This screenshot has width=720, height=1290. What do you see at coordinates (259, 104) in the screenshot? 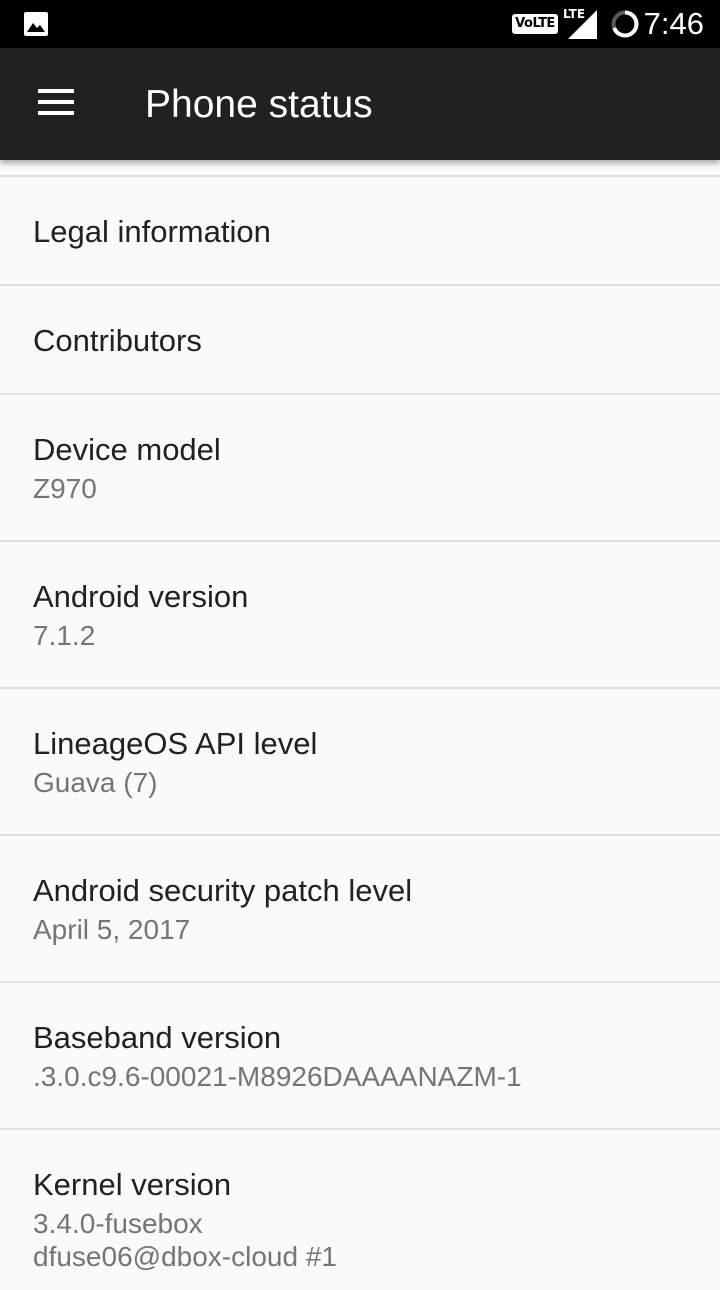
I see `page-title: Phone status` at bounding box center [259, 104].